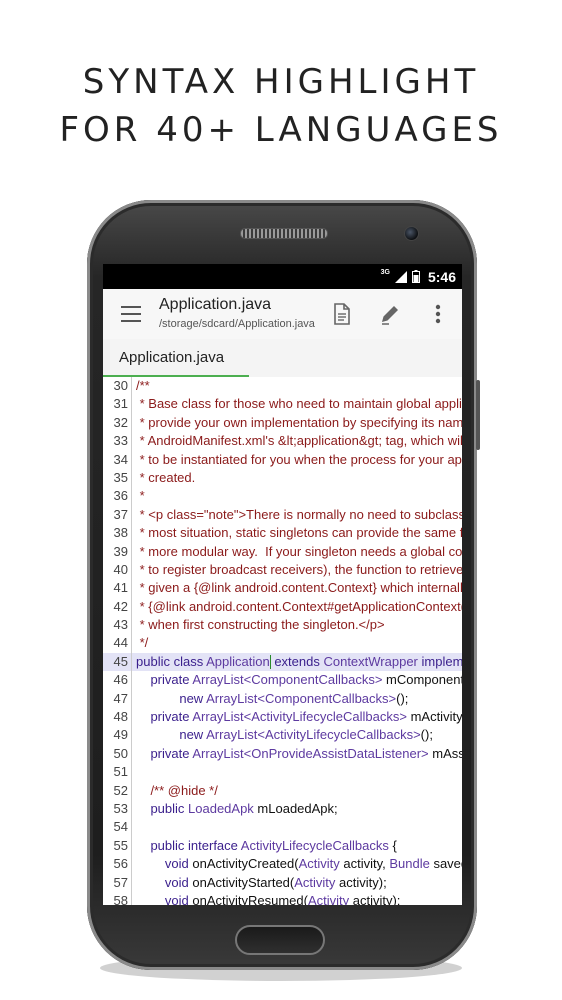 The image size is (562, 1000). I want to click on line-number: 38, so click(117, 533).